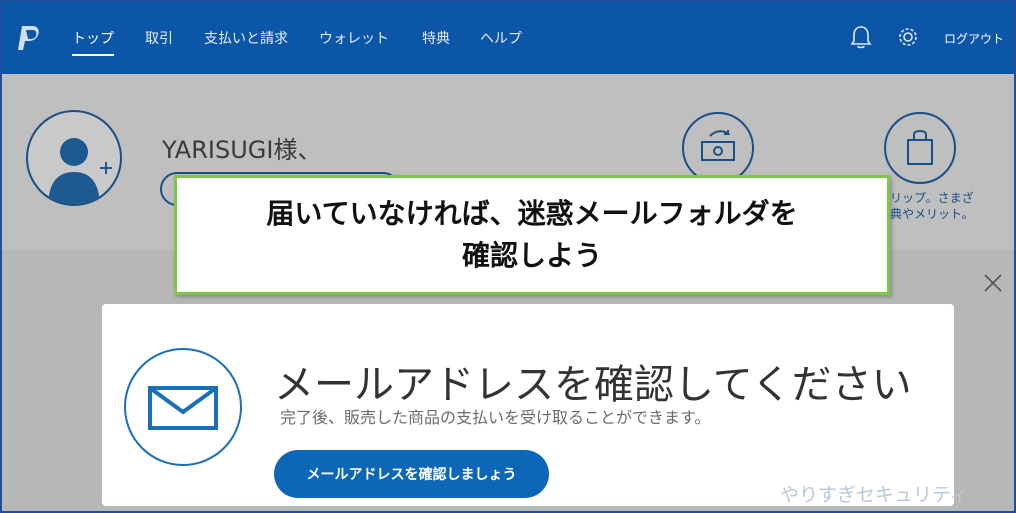 The width and height of the screenshot is (1016, 513). What do you see at coordinates (993, 283) in the screenshot?
I see `close-icon` at bounding box center [993, 283].